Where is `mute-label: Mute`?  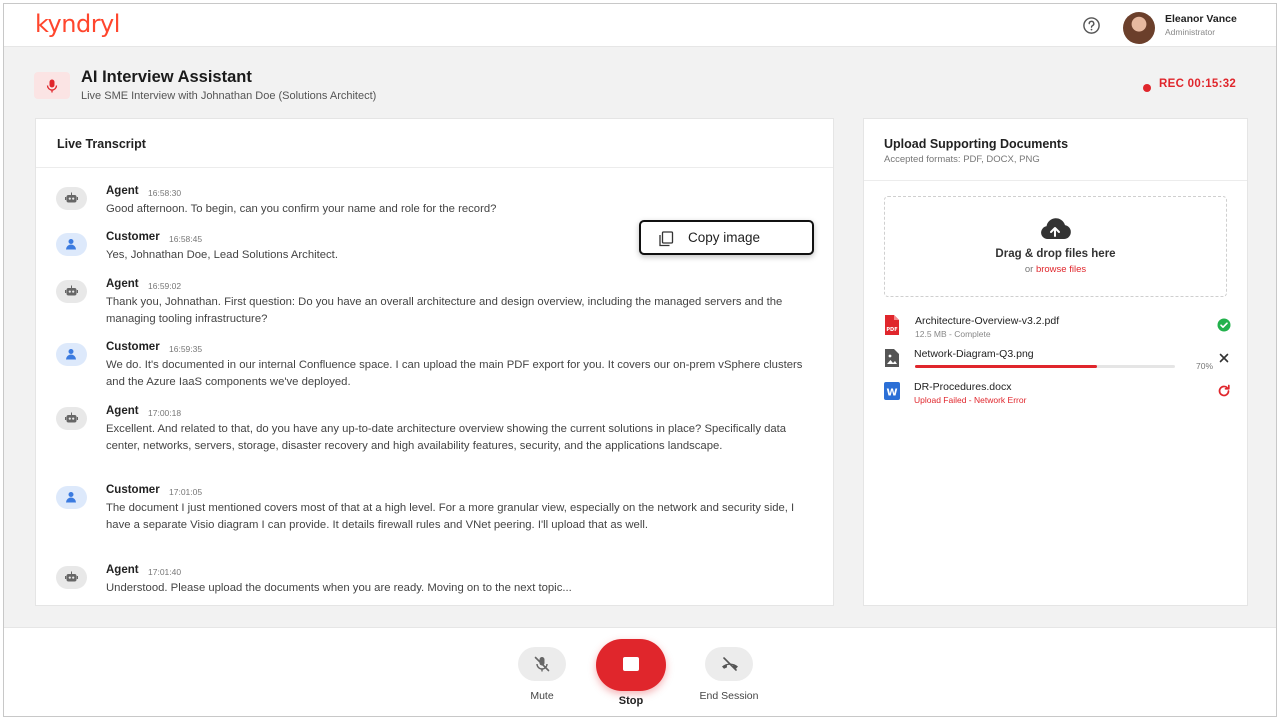 mute-label: Mute is located at coordinates (542, 696).